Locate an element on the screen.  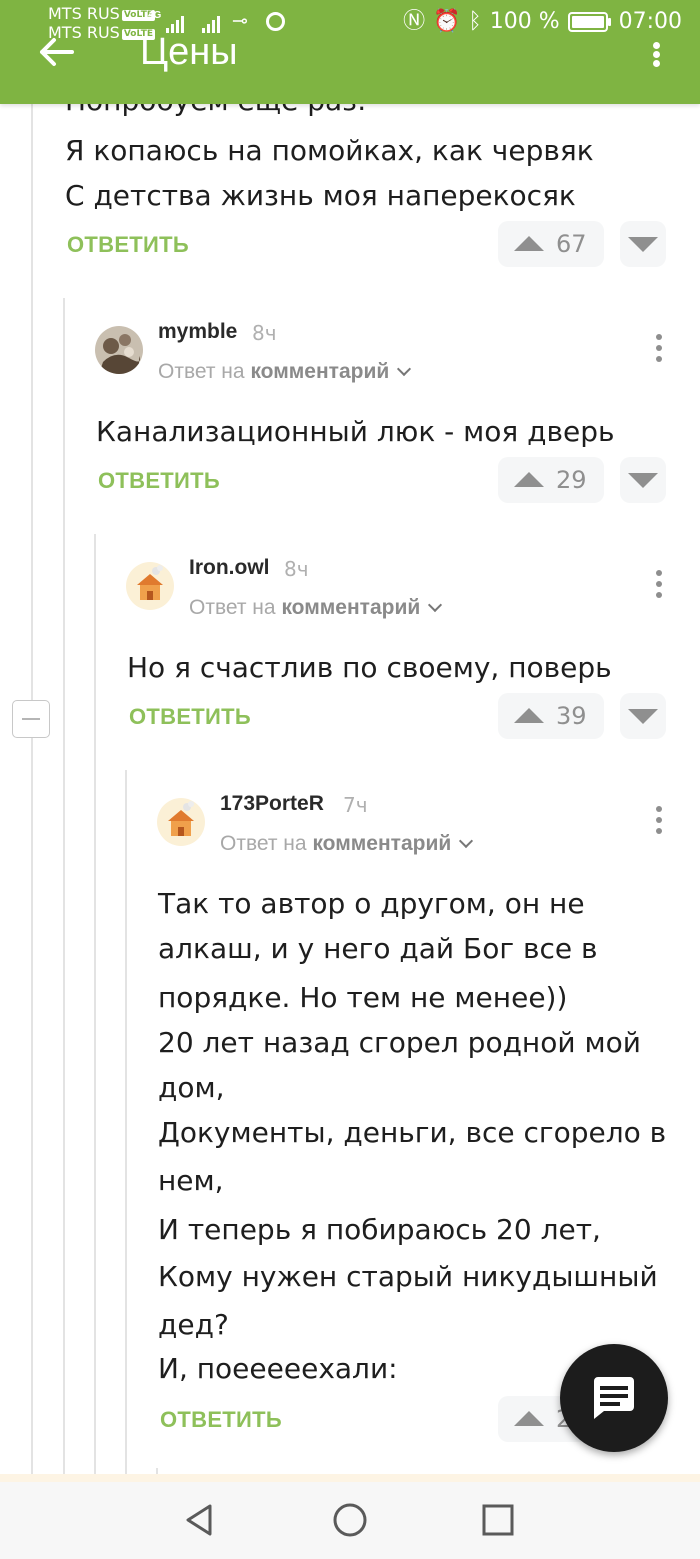
comment-body: Но я счастлив по своему, поверь is located at coordinates (369, 667).